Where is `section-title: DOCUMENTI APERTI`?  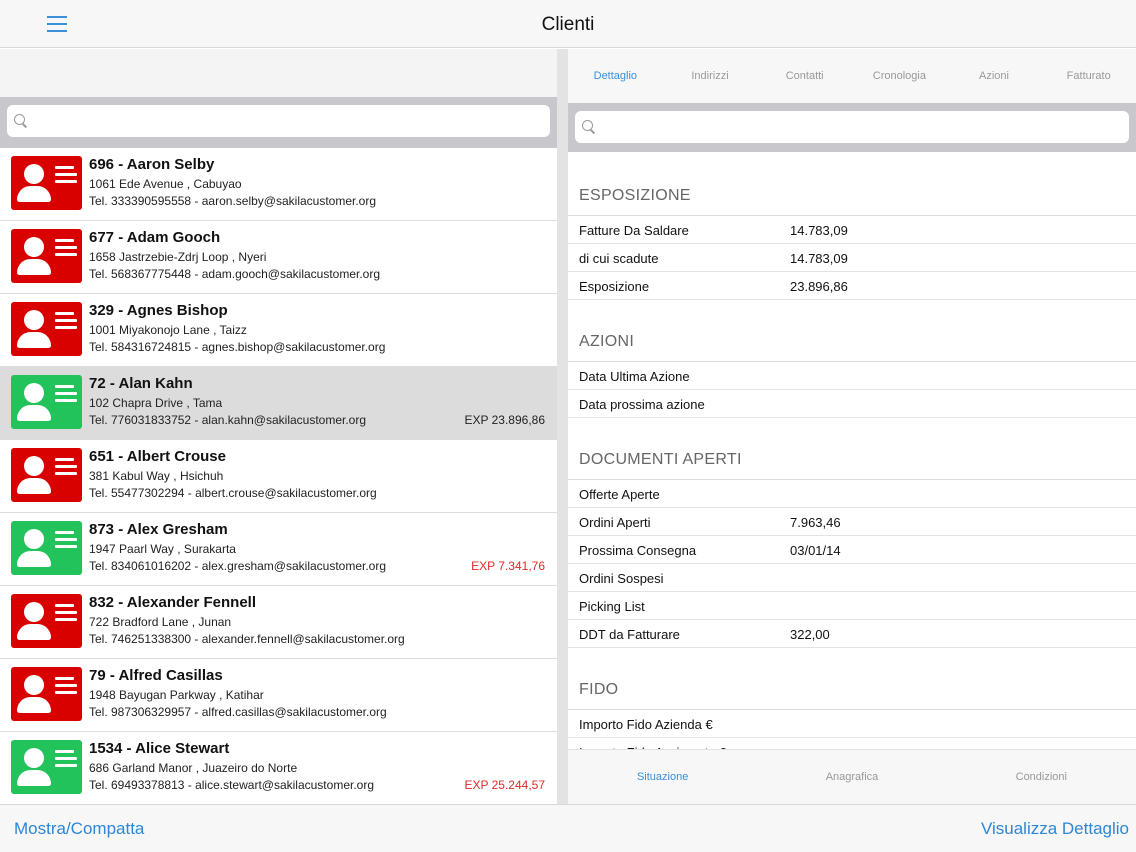
section-title: DOCUMENTI APERTI is located at coordinates (852, 459).